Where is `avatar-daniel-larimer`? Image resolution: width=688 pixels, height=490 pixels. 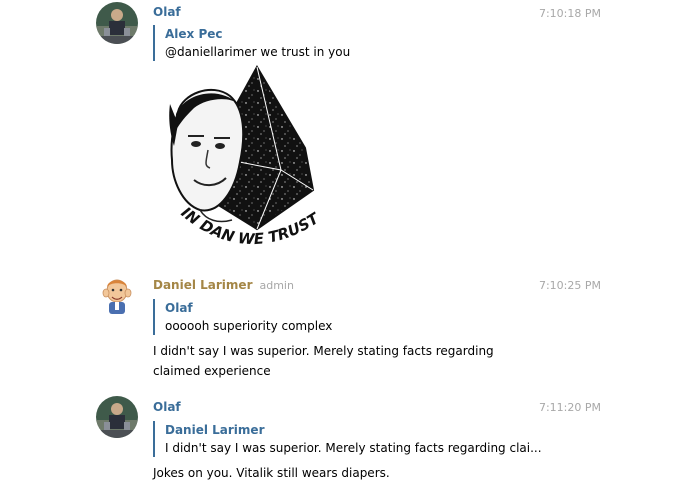
avatar-daniel-larimer is located at coordinates (117, 295).